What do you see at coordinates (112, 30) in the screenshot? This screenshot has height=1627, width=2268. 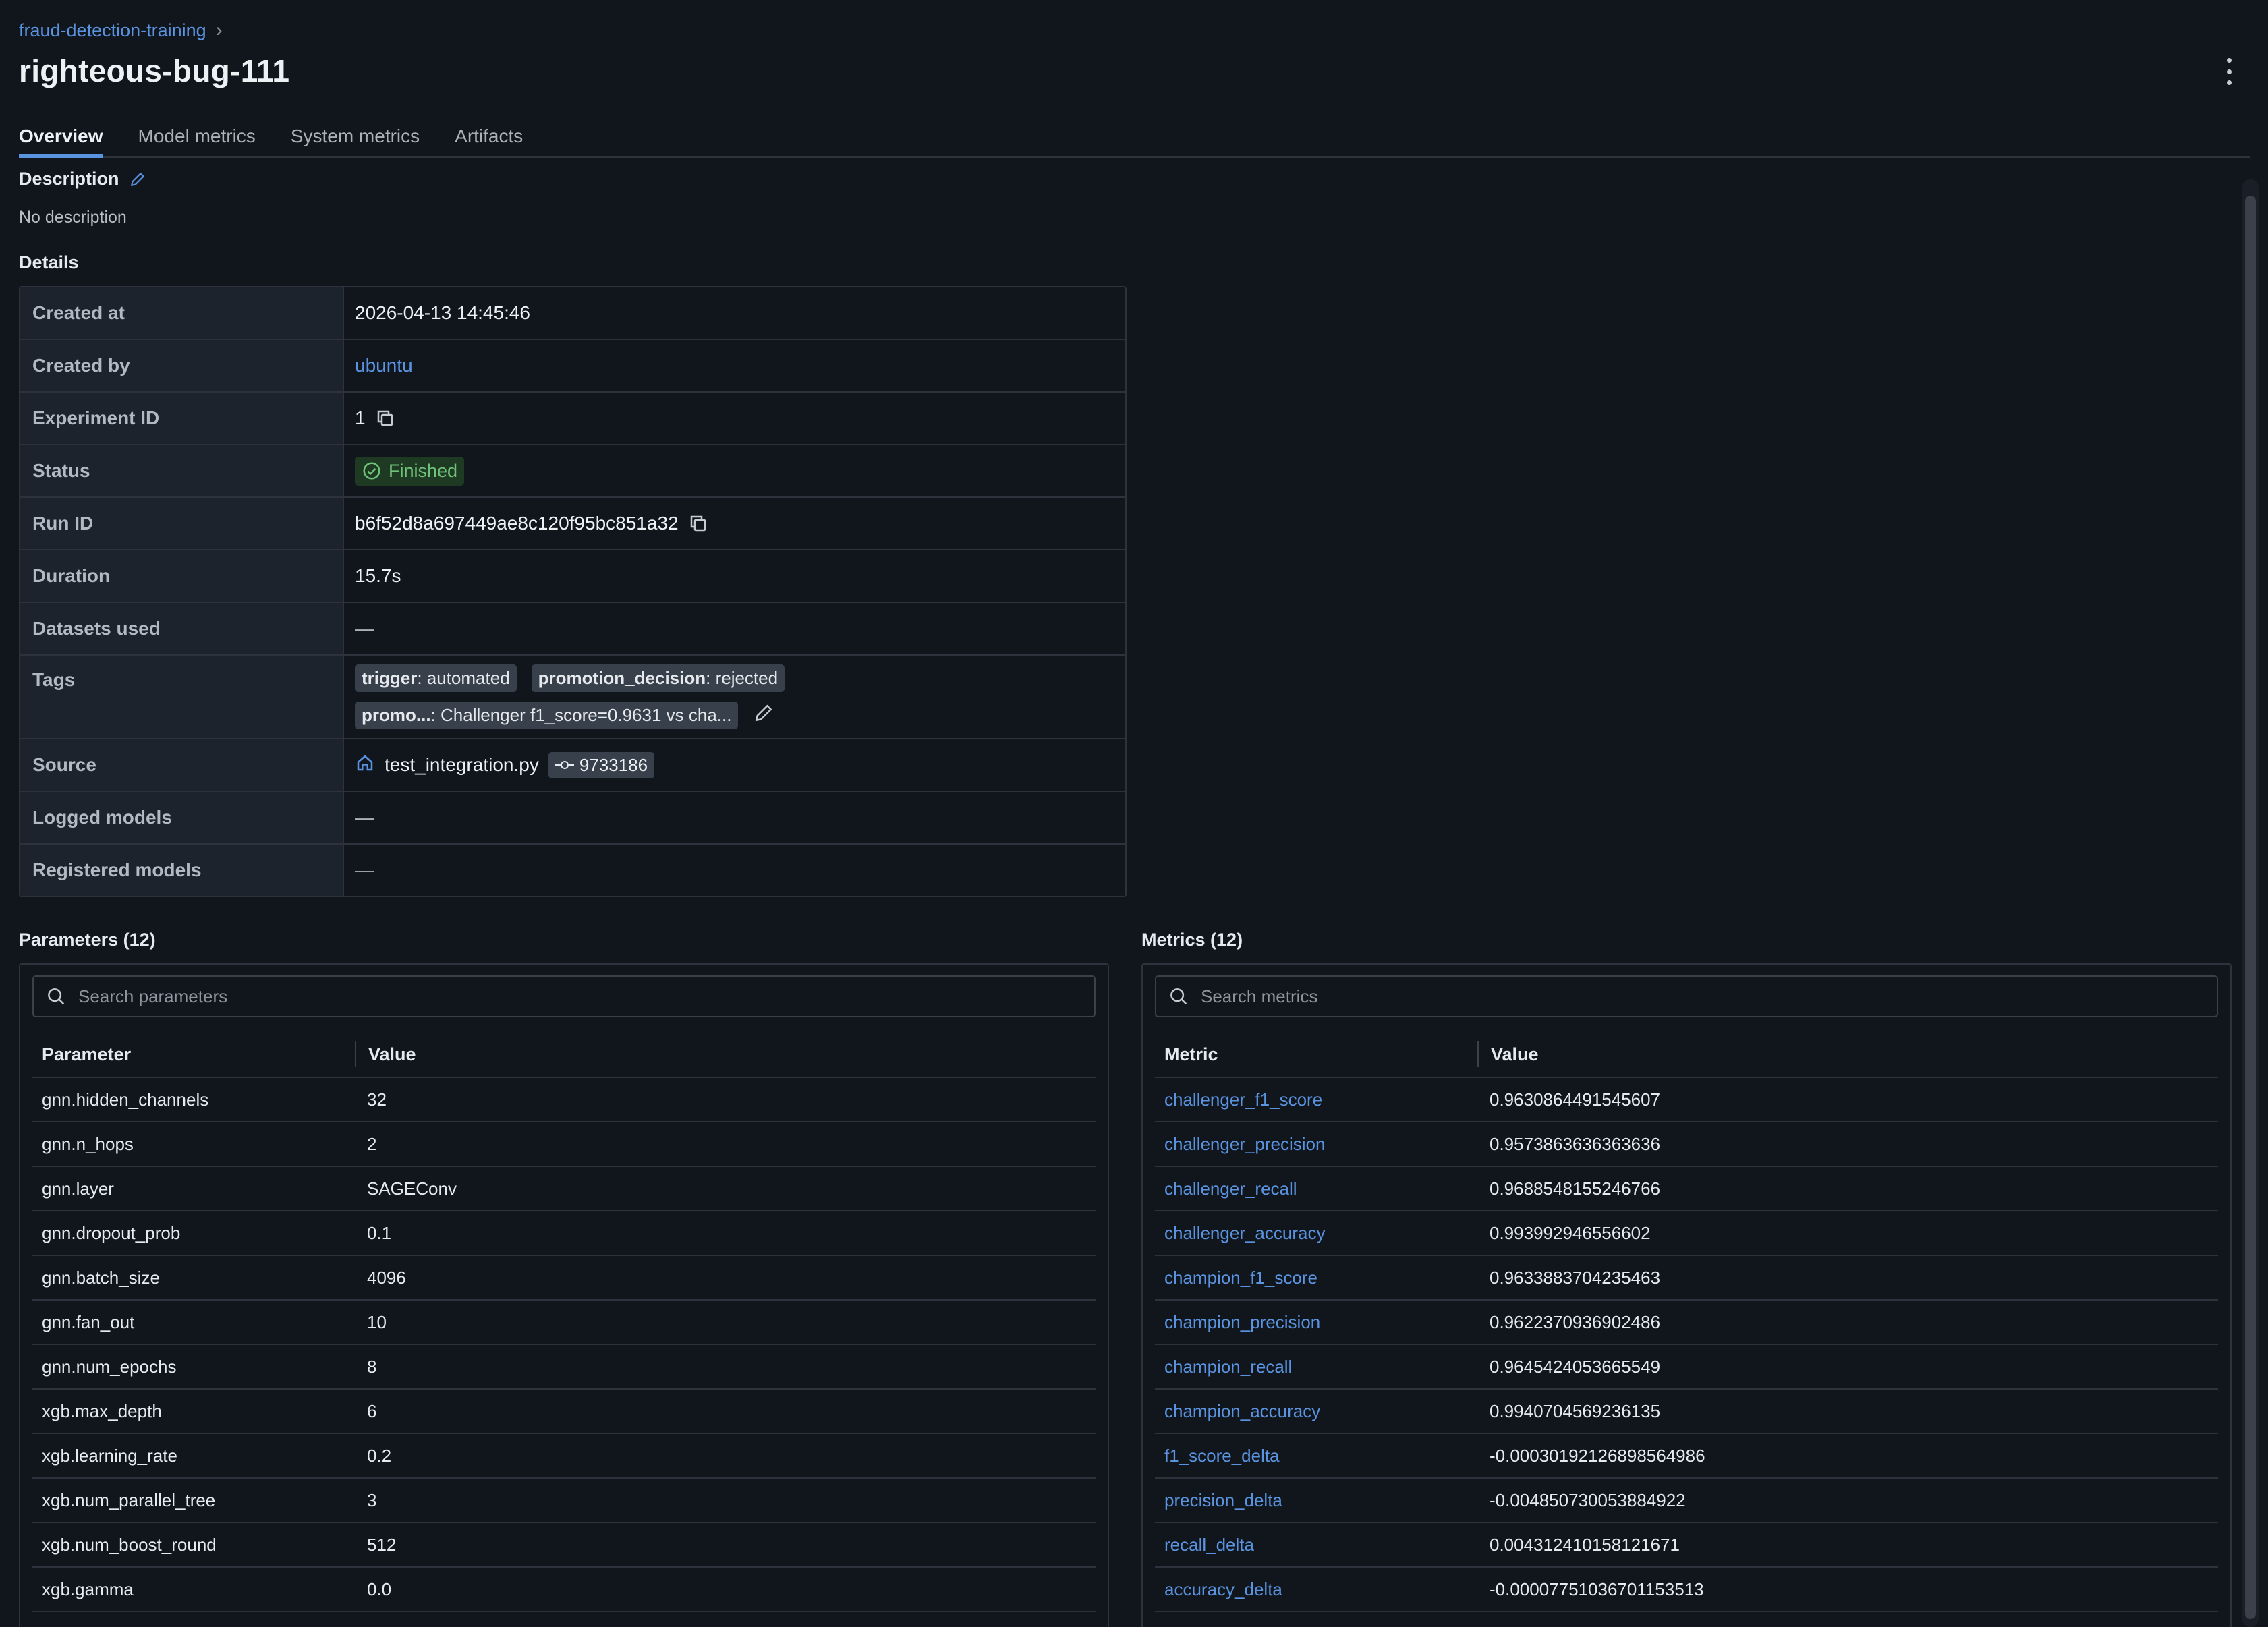 I see `breadcrumb-experiment-link: fraud-detection-training` at bounding box center [112, 30].